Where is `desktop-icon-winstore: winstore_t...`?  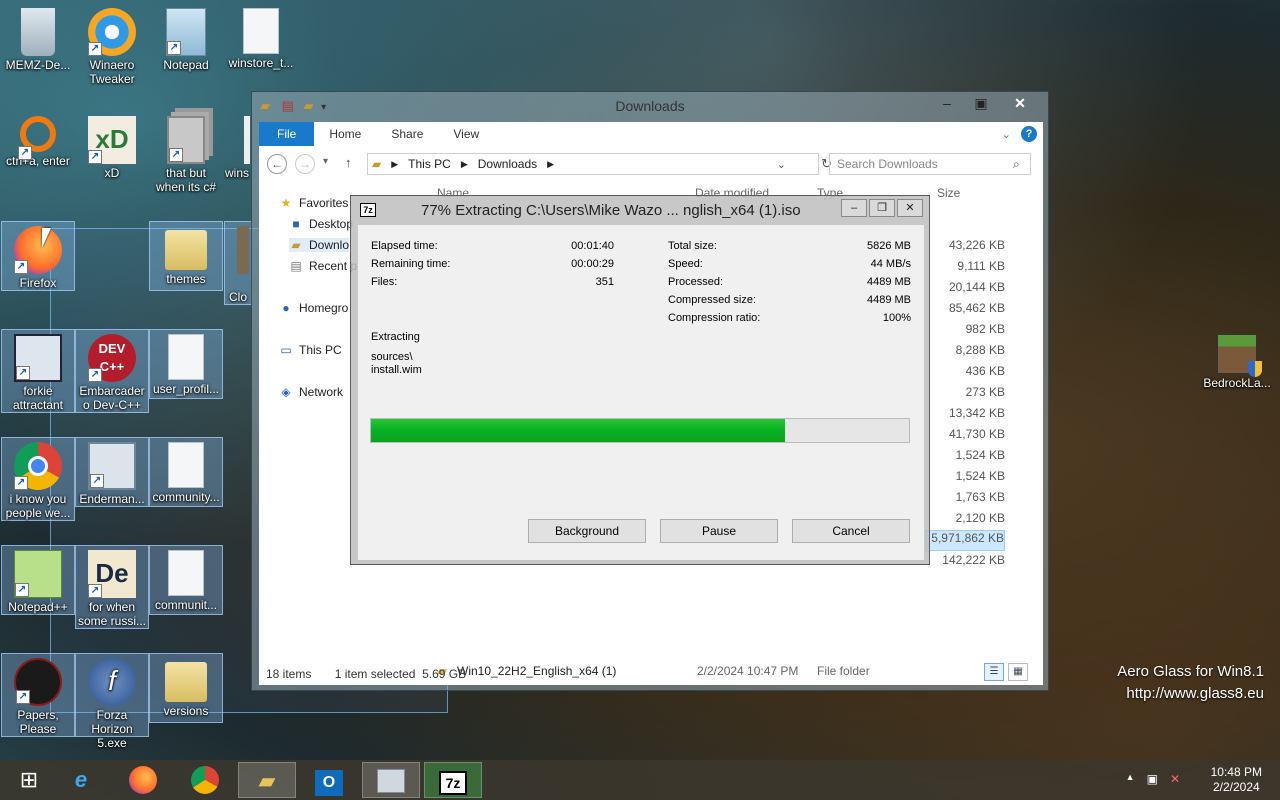 desktop-icon-winstore: winstore_t... is located at coordinates (261, 37).